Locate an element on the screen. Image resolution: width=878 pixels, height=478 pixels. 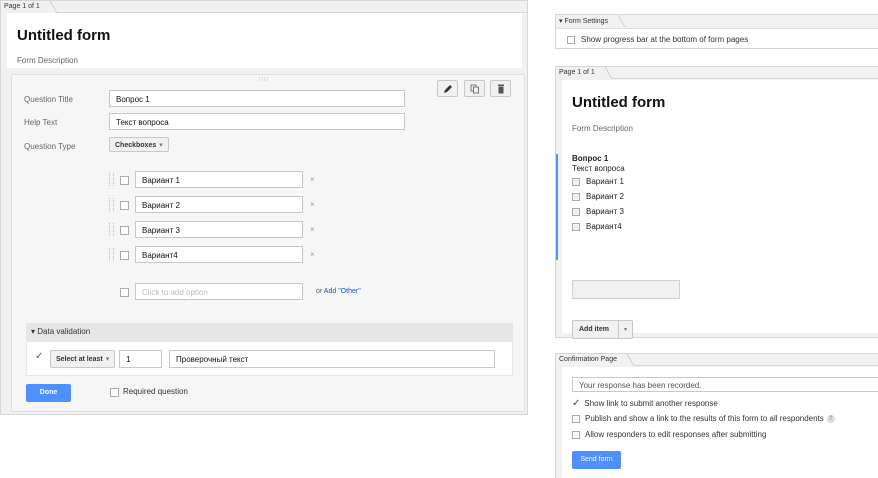
form-title: Untitled form is located at coordinates (63, 35).